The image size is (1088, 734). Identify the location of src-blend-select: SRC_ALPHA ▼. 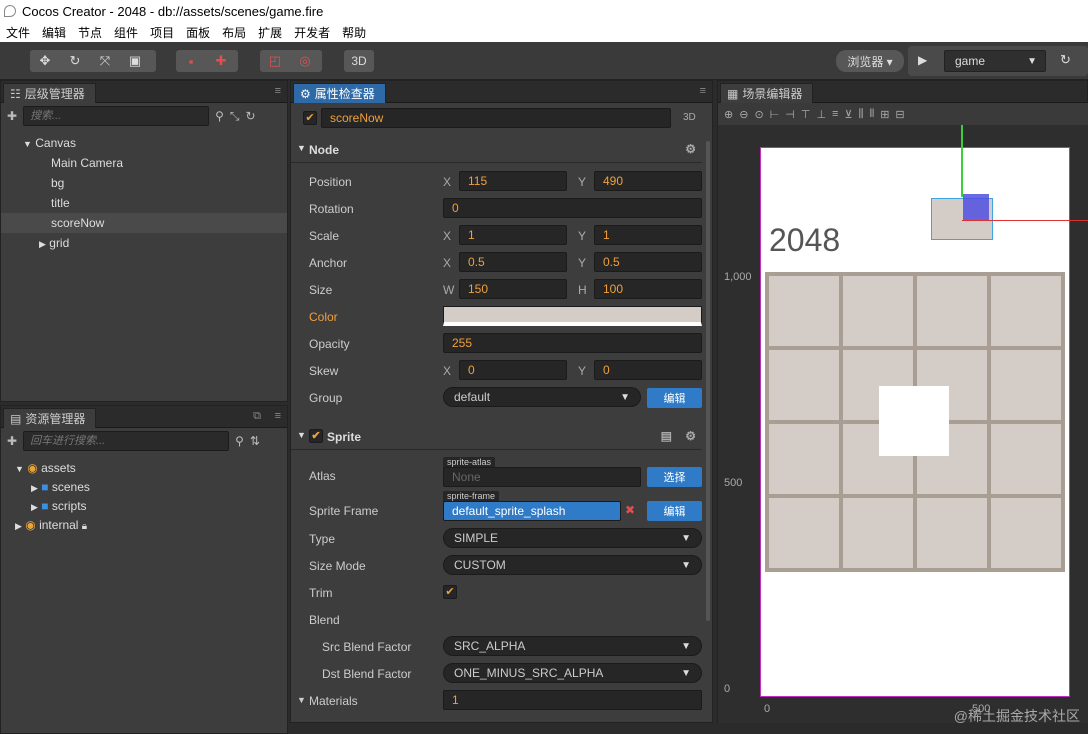
(572, 646).